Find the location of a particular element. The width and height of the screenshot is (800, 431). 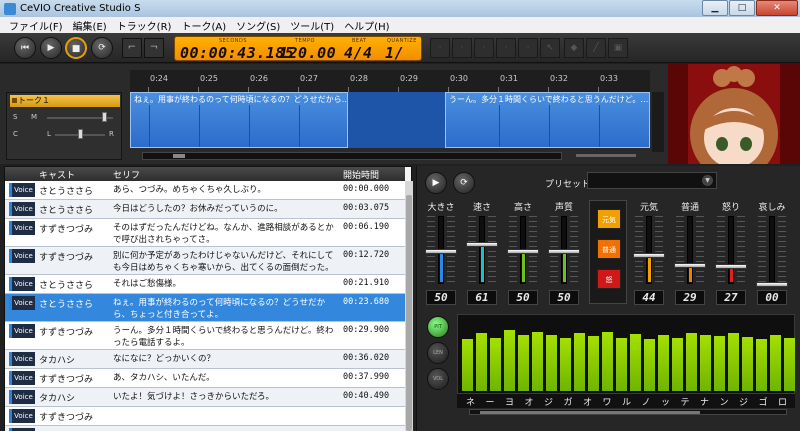

table-row: Voice すずきつづみ is located at coordinates (205, 416).